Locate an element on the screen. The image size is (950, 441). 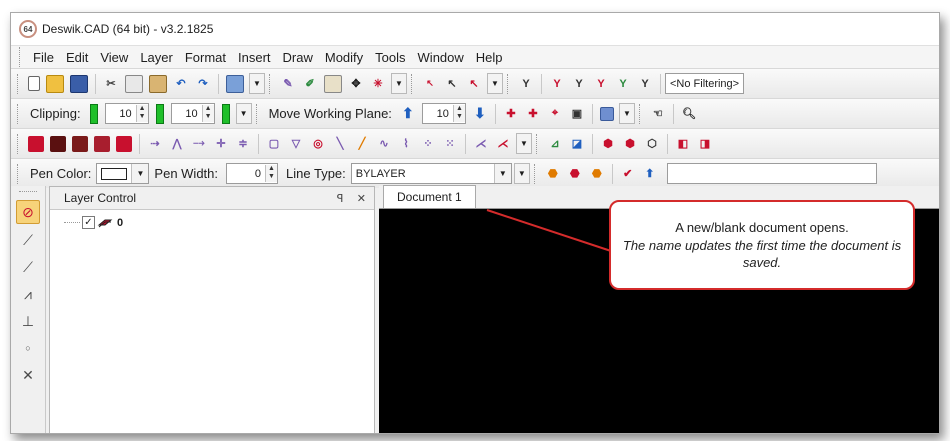
menu-format: Format is located at coordinates (205, 57).